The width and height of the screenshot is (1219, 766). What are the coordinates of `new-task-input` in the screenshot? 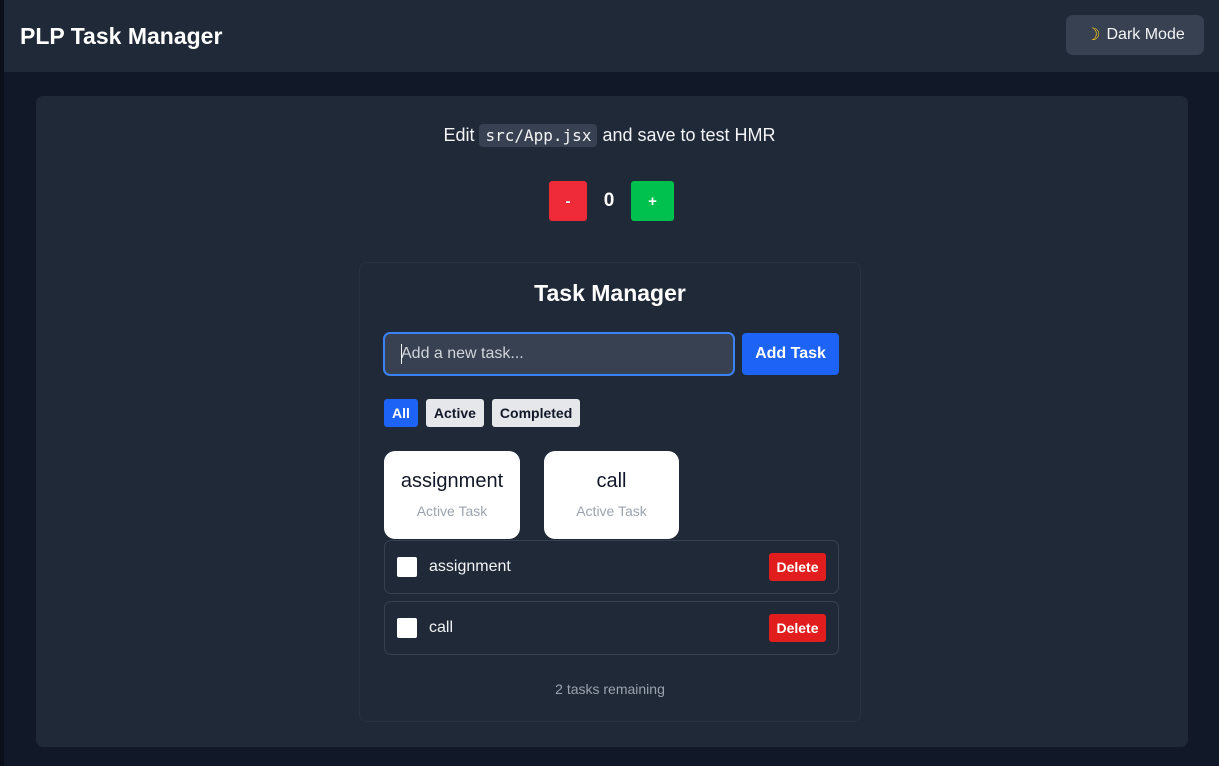 It's located at (559, 354).